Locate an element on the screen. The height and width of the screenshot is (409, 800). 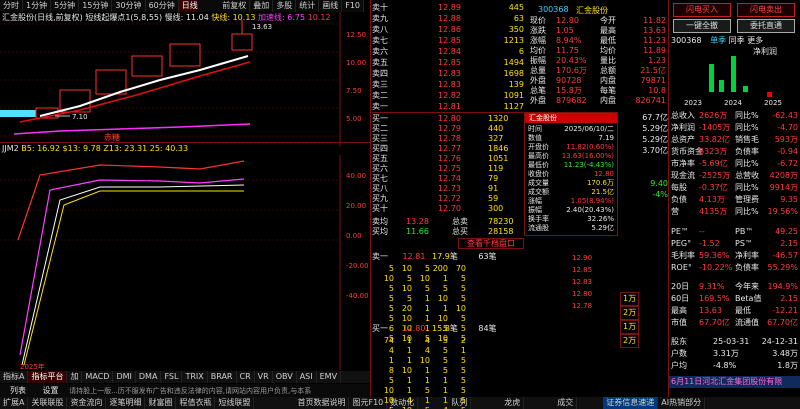
ob-sell-row: 卖七 12.85 1213 is located at coordinates (450, 40).